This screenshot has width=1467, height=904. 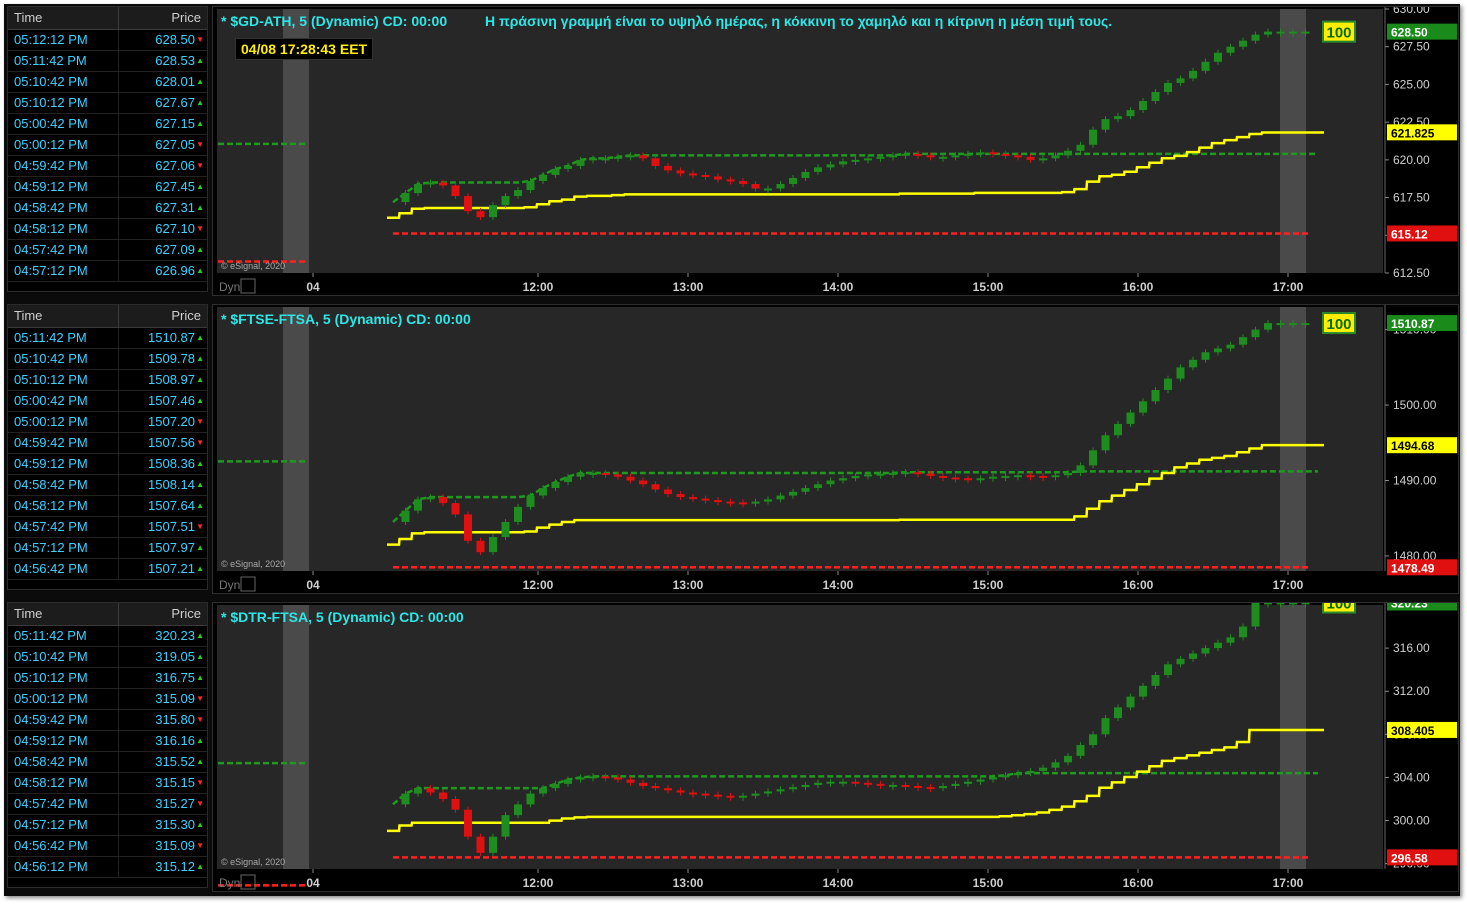 What do you see at coordinates (107, 783) in the screenshot?
I see `trade-row: 04:58:12 PM 315.15 ▼` at bounding box center [107, 783].